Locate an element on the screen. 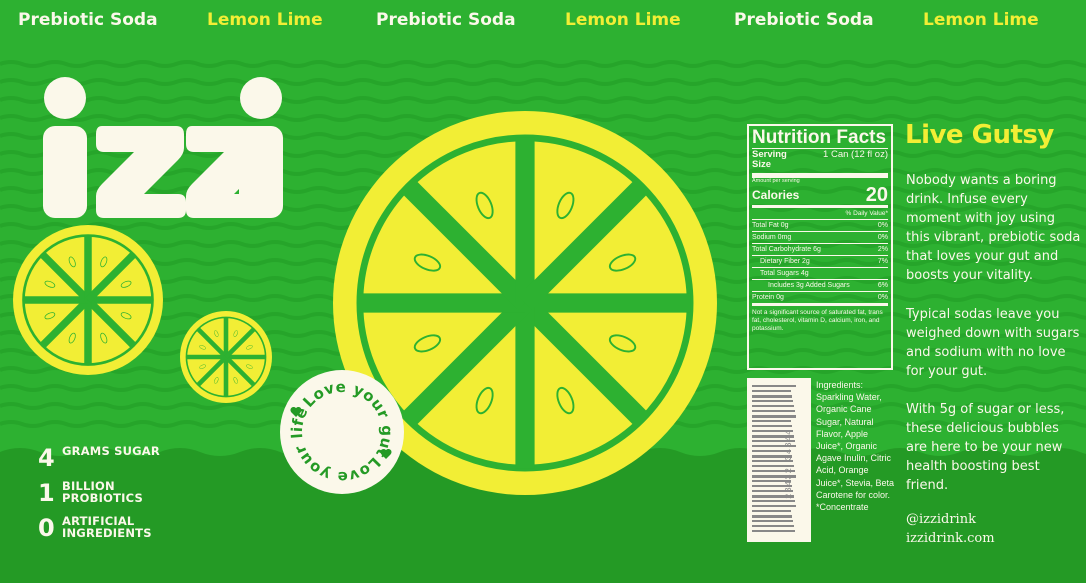 Image resolution: width=1086 pixels, height=583 pixels. nutrient-label: Total Fat 0g is located at coordinates (770, 225).